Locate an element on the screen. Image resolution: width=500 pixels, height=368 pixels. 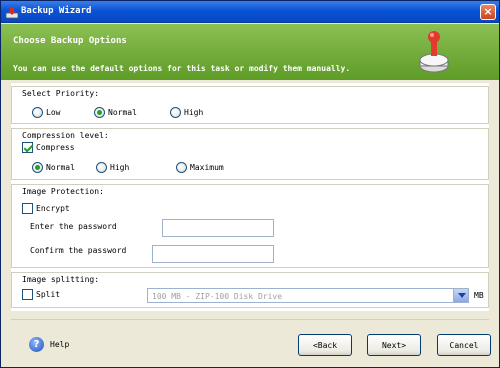
compression-normal-radio: Normal is located at coordinates (53, 167).